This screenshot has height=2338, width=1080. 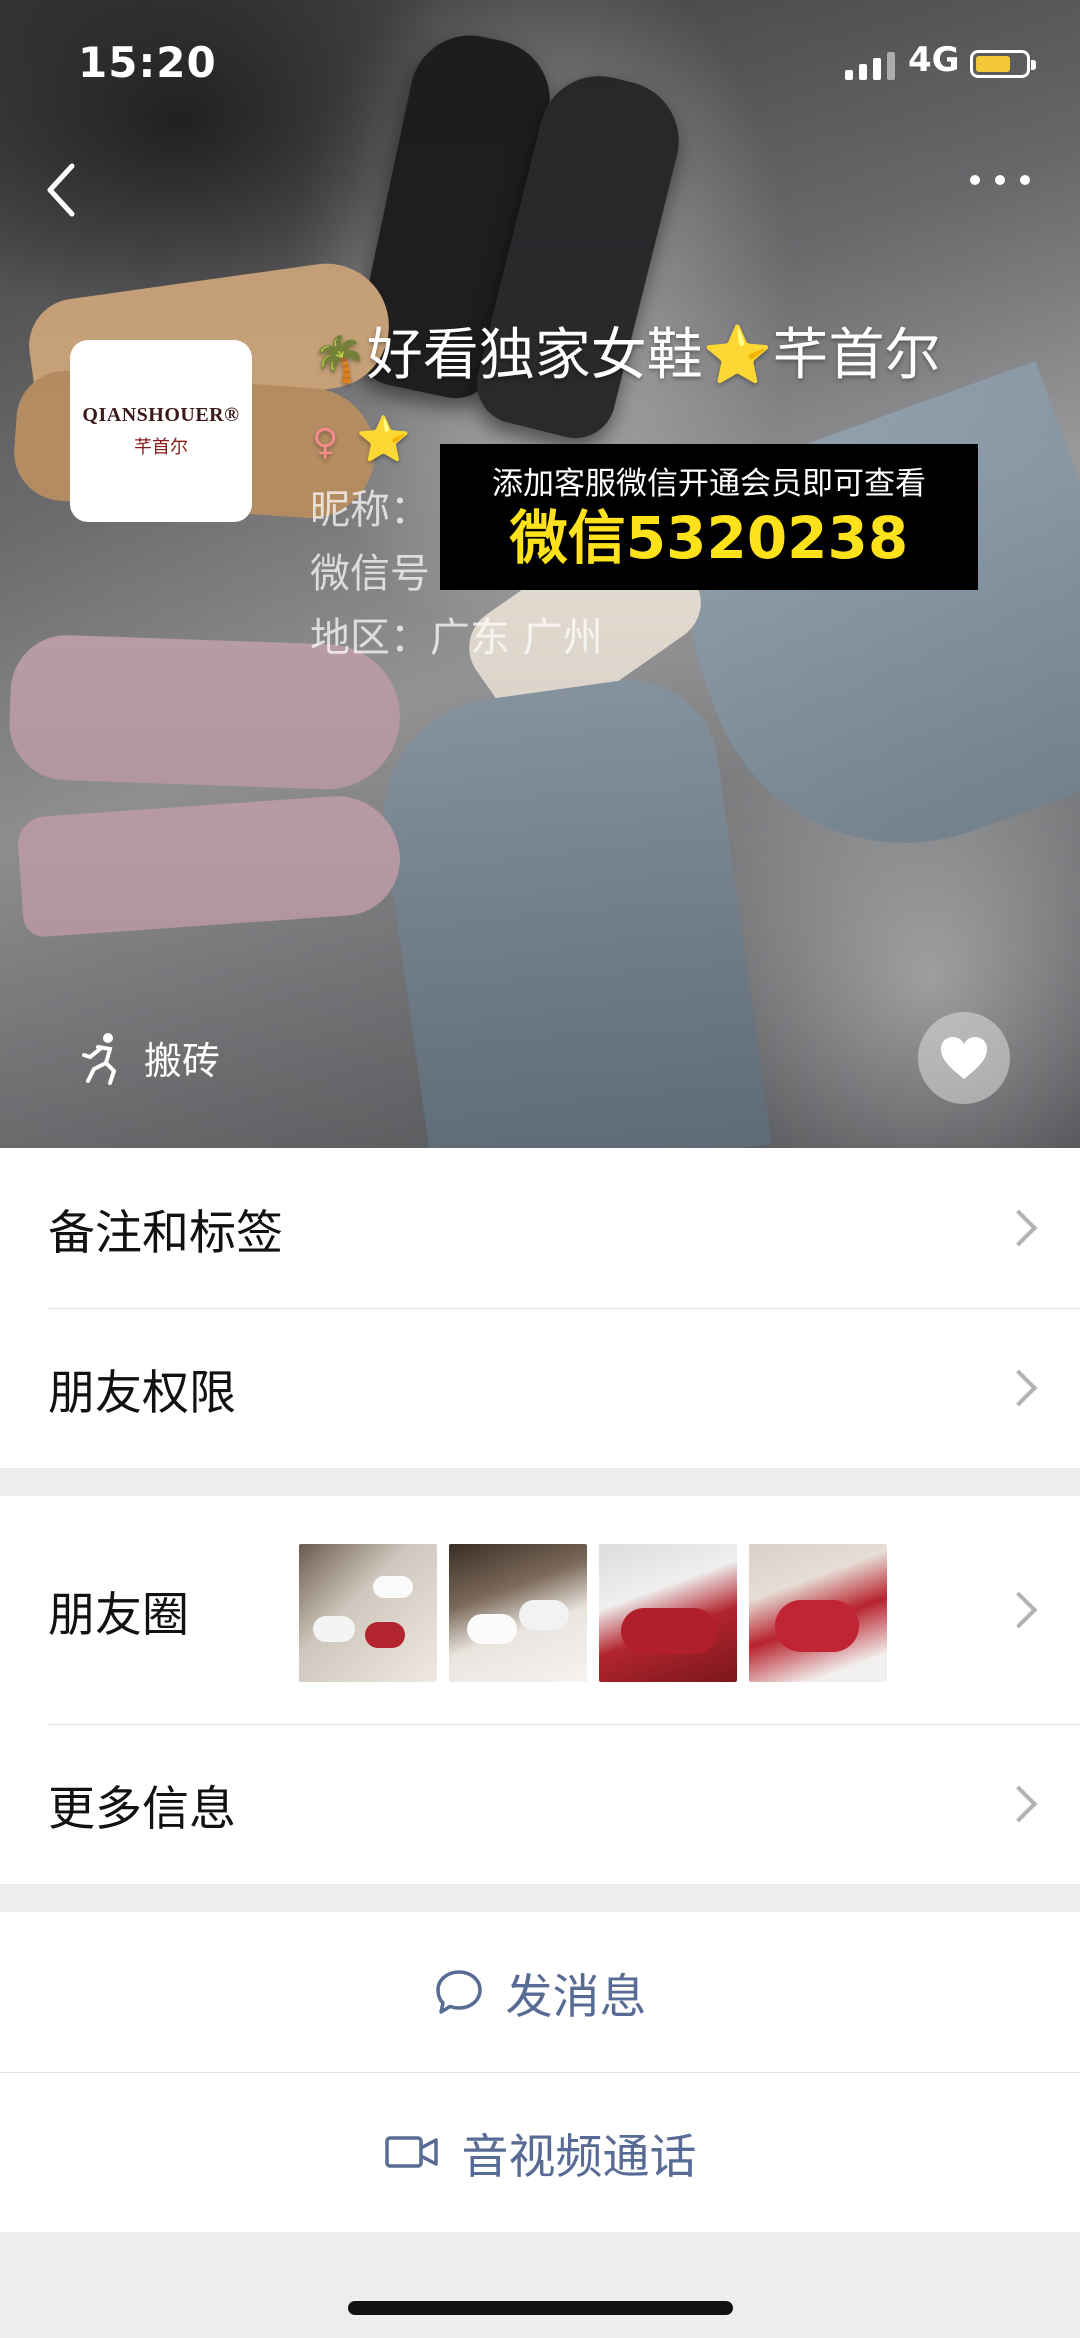 What do you see at coordinates (540, 1804) in the screenshot?
I see `more-info-row: 更多信息` at bounding box center [540, 1804].